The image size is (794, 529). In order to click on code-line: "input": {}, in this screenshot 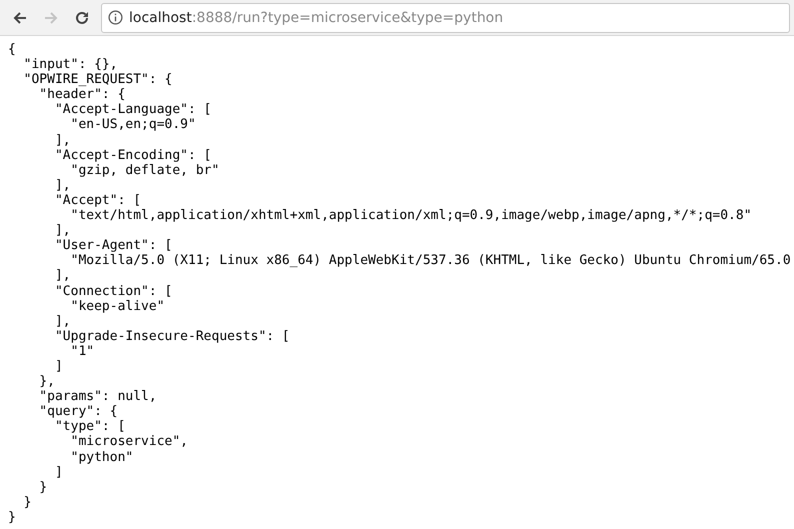, I will do `click(70, 64)`.